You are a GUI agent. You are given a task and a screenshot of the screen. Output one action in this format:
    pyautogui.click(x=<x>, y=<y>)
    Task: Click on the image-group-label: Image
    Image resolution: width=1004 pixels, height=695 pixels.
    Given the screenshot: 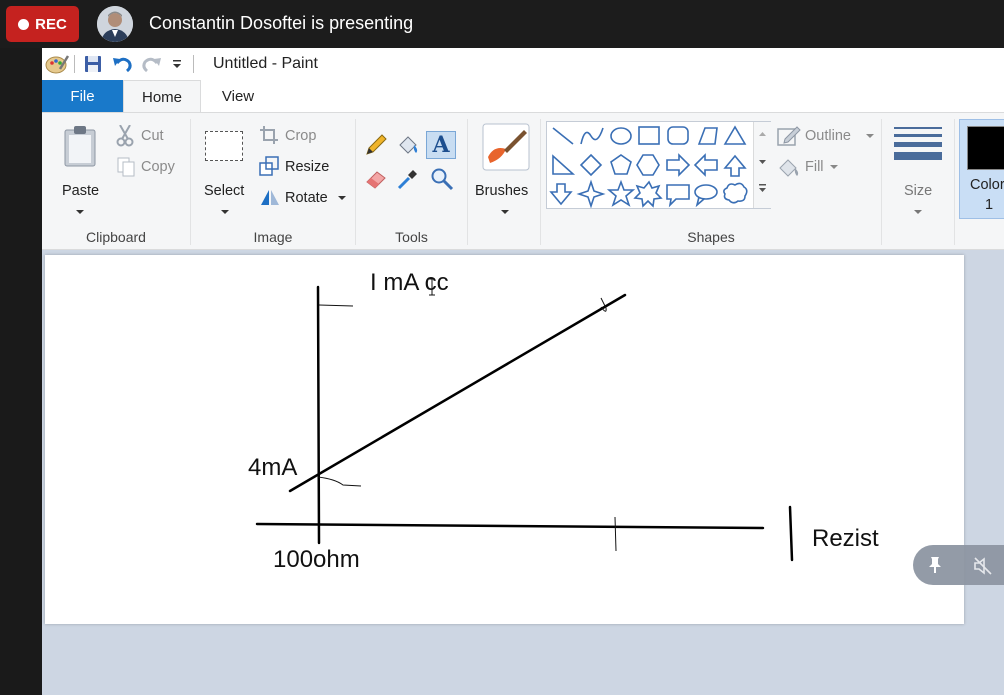 What is the action you would take?
    pyautogui.click(x=273, y=237)
    